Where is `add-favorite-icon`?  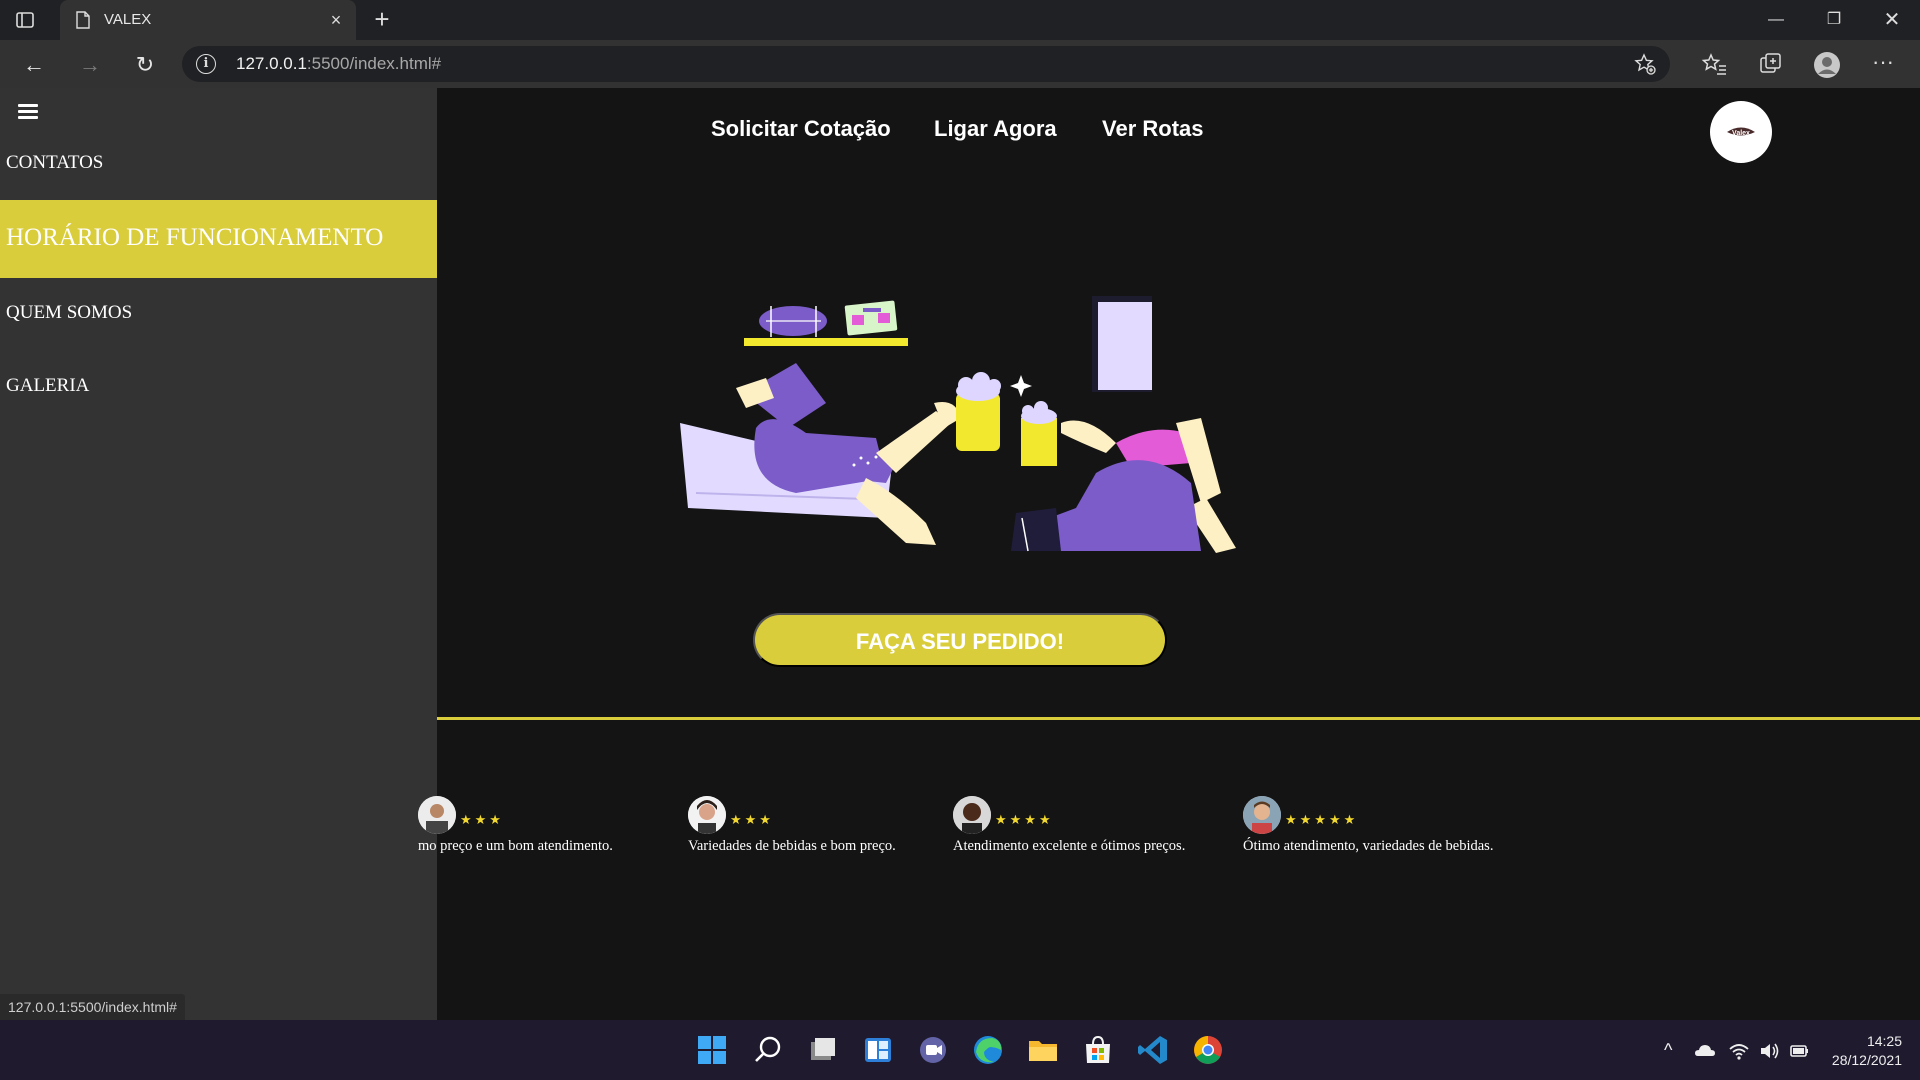
add-favorite-icon is located at coordinates (1645, 64).